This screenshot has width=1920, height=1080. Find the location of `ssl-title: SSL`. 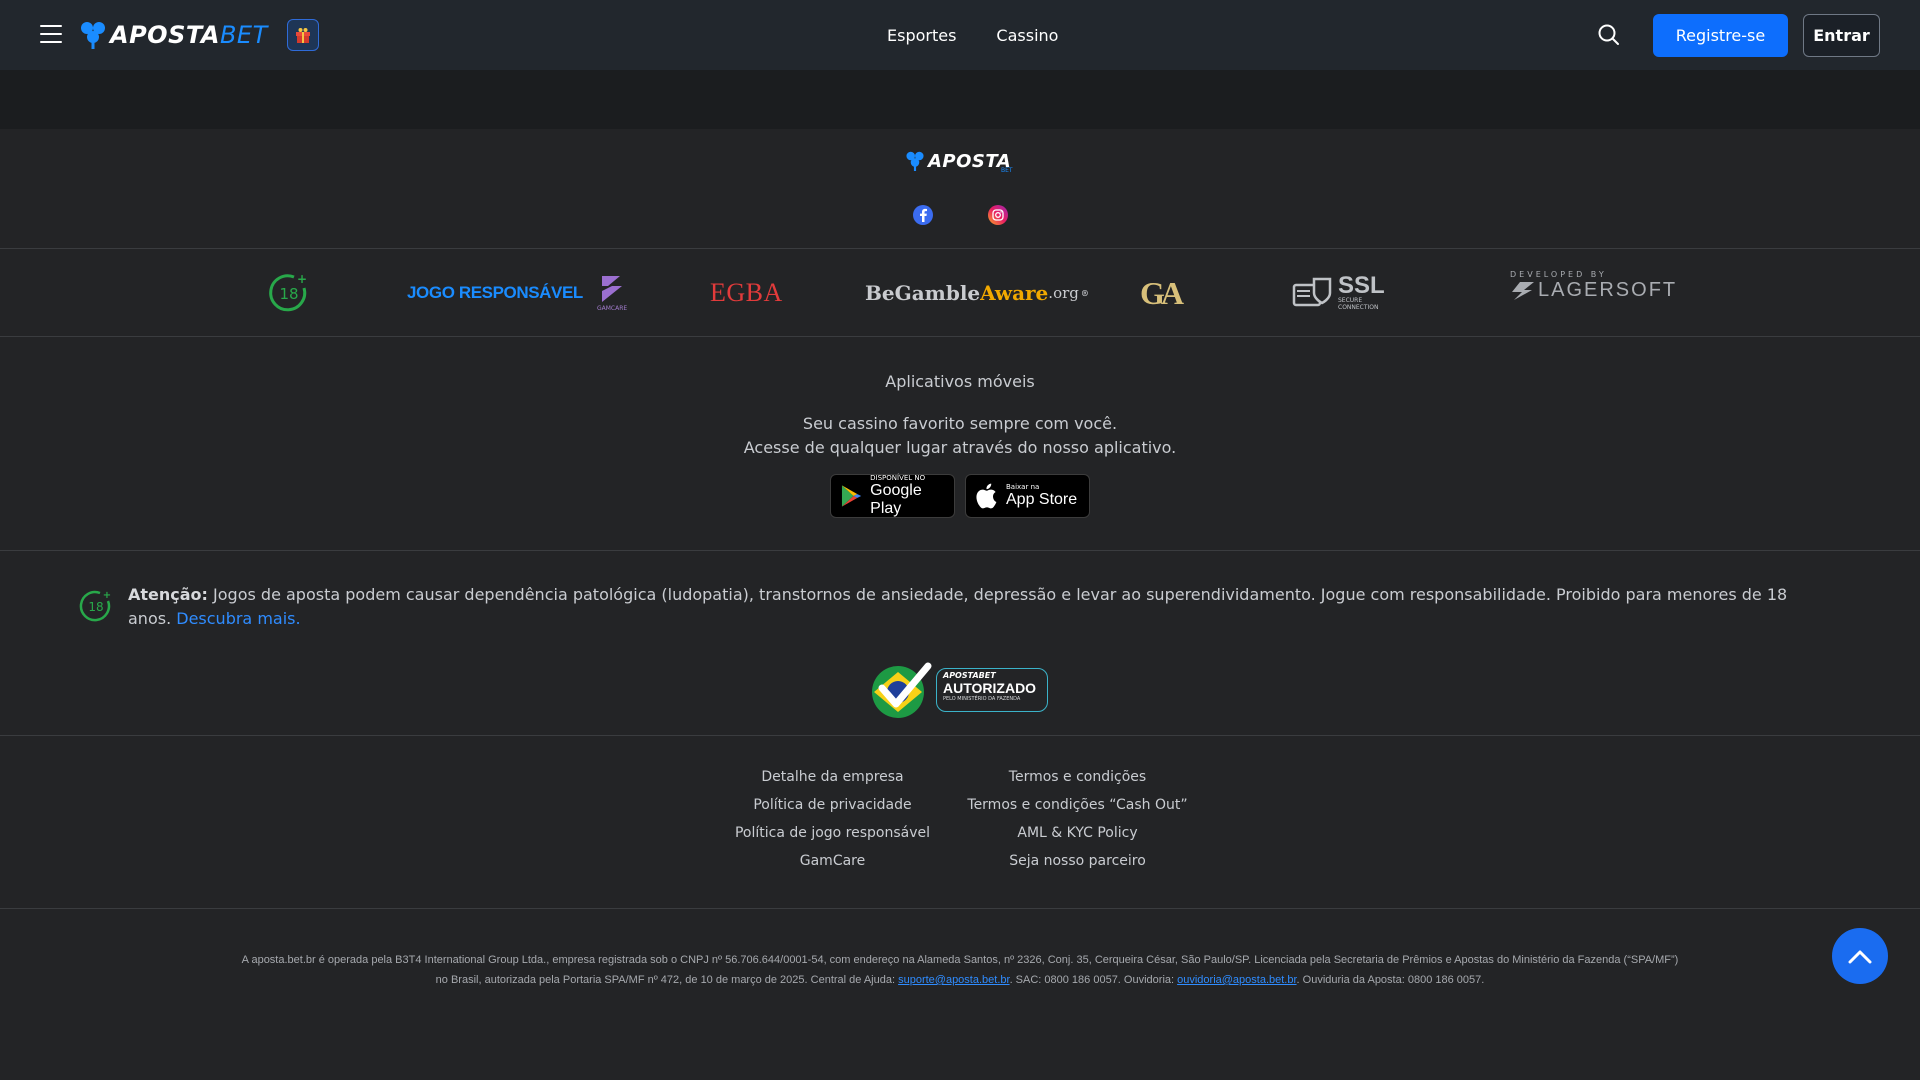

ssl-title: SSL is located at coordinates (1361, 285).